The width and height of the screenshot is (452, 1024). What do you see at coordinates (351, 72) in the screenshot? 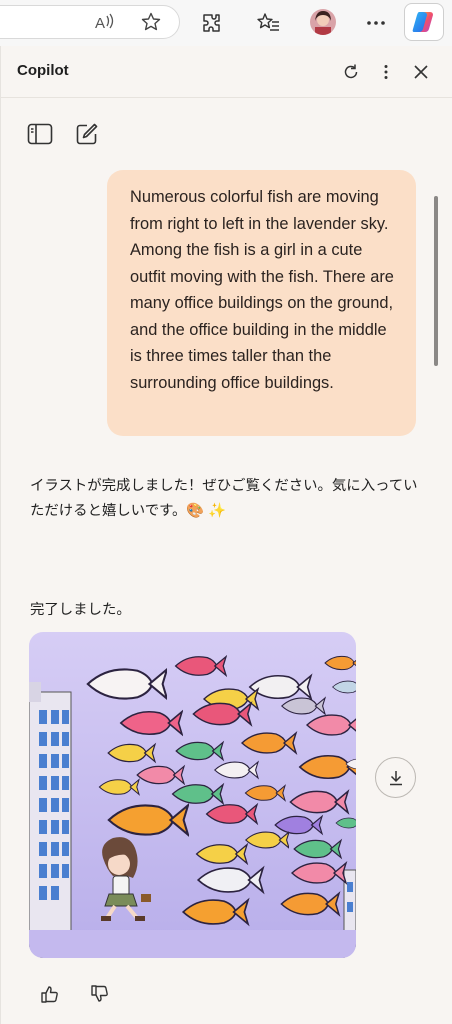
I see `refresh-icon` at bounding box center [351, 72].